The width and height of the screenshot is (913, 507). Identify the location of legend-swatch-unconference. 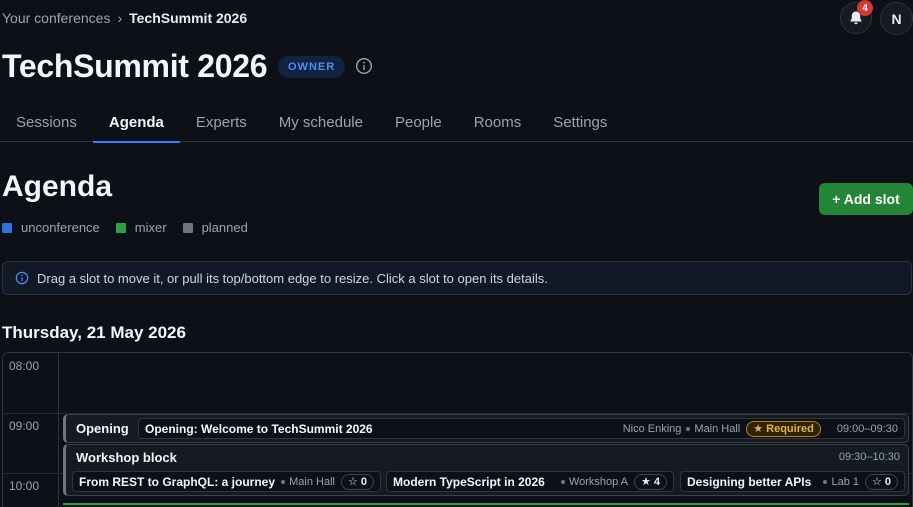
(7, 227).